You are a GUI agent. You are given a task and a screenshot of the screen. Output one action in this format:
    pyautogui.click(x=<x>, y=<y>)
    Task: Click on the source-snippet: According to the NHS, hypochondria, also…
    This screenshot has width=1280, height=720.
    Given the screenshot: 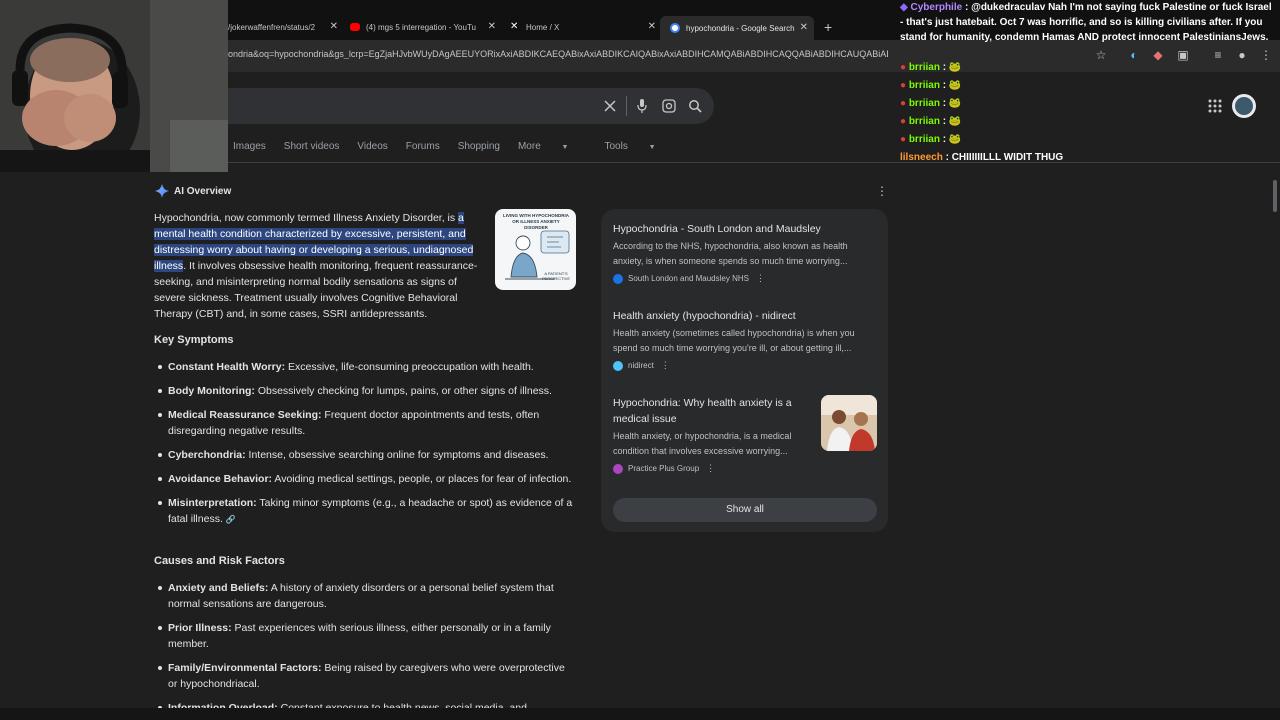 What is the action you would take?
    pyautogui.click(x=730, y=253)
    